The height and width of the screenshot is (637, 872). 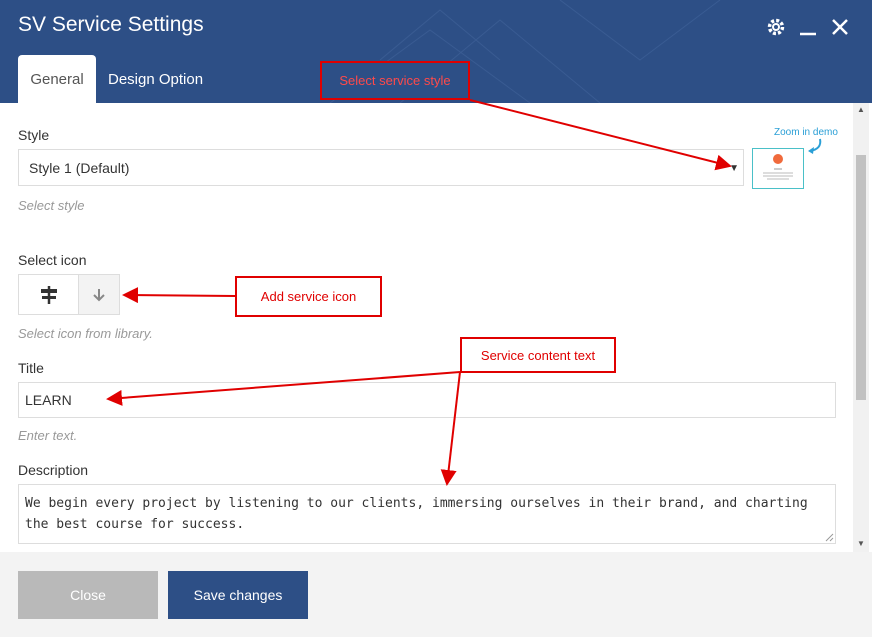 I want to click on scroll-up-icon: ▲, so click(x=861, y=109).